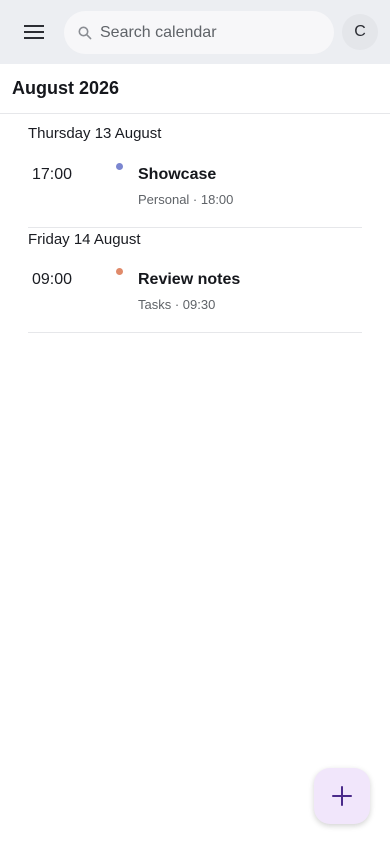 This screenshot has width=390, height=844. Describe the element at coordinates (177, 304) in the screenshot. I see `event-meta: Tasks · 09:30` at that location.